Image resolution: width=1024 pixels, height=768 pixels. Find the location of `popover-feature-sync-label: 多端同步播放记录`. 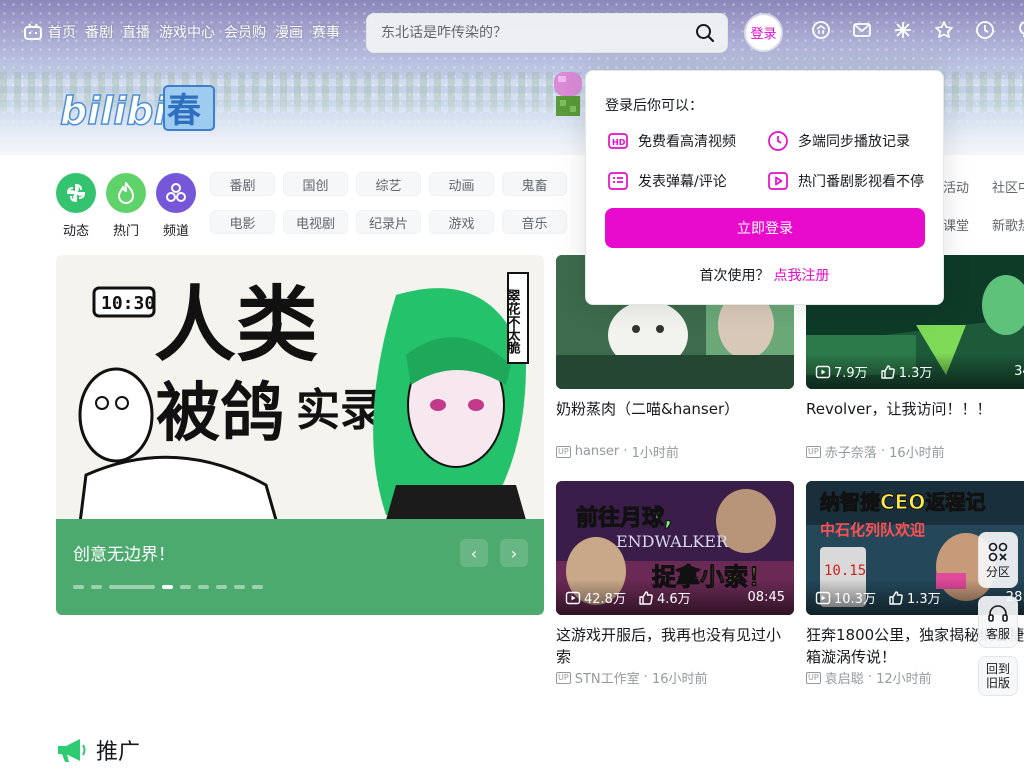

popover-feature-sync-label: 多端同步播放记录 is located at coordinates (854, 142).